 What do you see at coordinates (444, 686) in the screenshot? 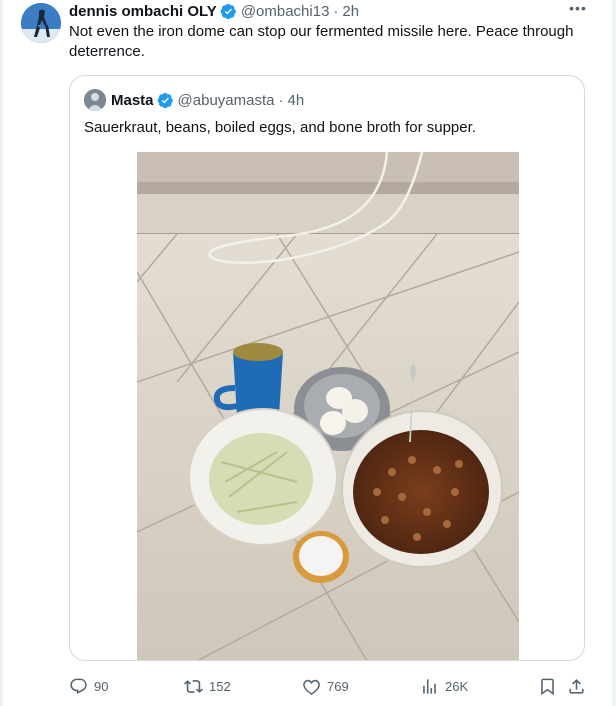
I see `views-button: 26K` at bounding box center [444, 686].